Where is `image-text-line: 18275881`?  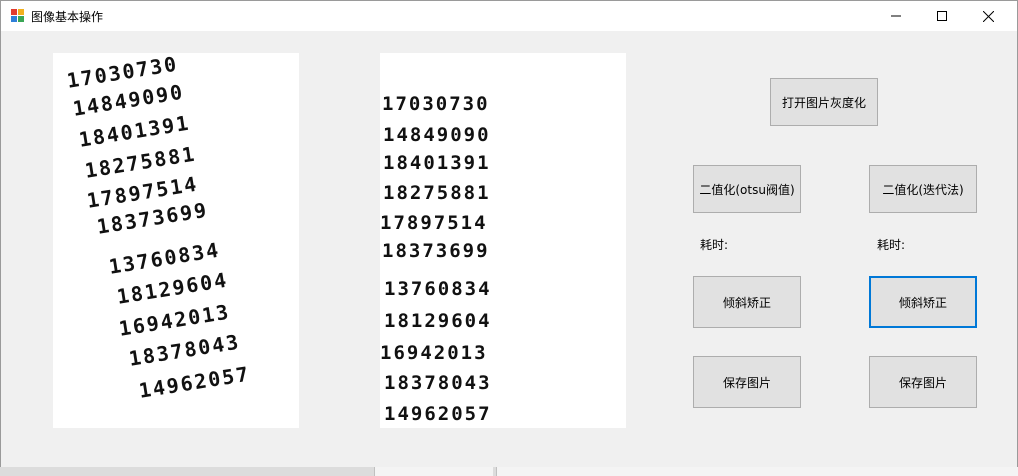 image-text-line: 18275881 is located at coordinates (437, 193).